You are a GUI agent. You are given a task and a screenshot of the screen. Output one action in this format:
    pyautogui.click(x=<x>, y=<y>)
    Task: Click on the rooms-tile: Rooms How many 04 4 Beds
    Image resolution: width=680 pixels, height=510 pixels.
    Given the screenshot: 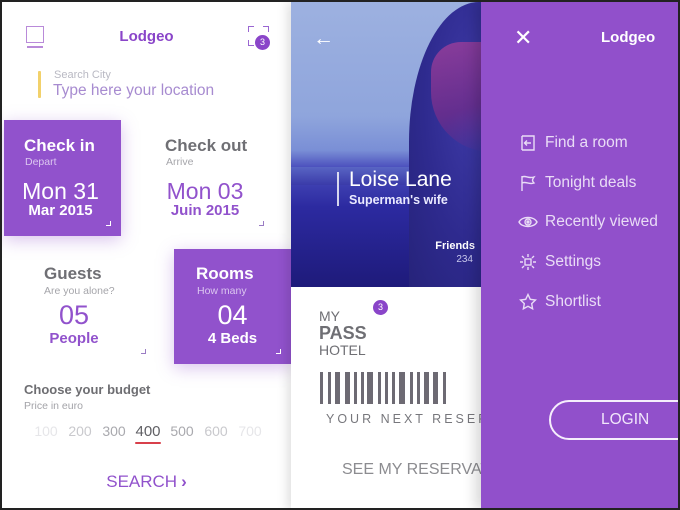 What is the action you would take?
    pyautogui.click(x=232, y=306)
    